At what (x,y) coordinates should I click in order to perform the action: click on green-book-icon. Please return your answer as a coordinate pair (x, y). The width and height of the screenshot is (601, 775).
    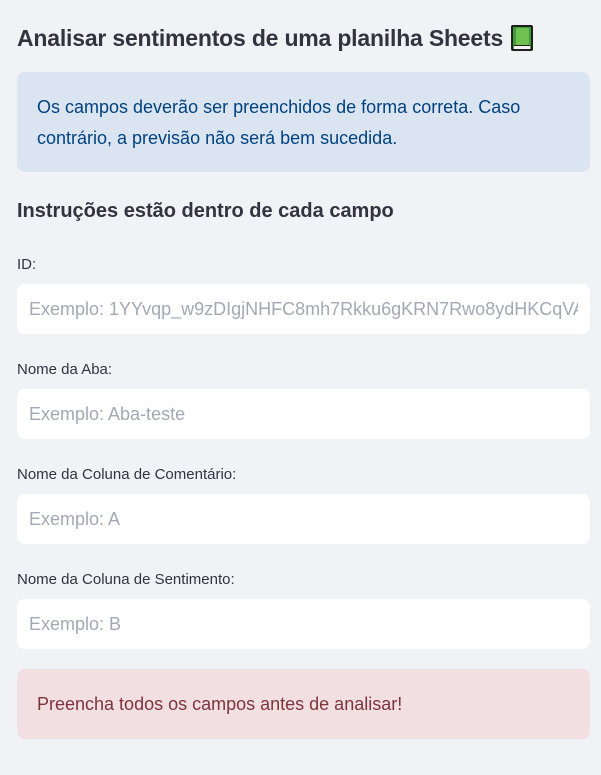
    Looking at the image, I should click on (522, 38).